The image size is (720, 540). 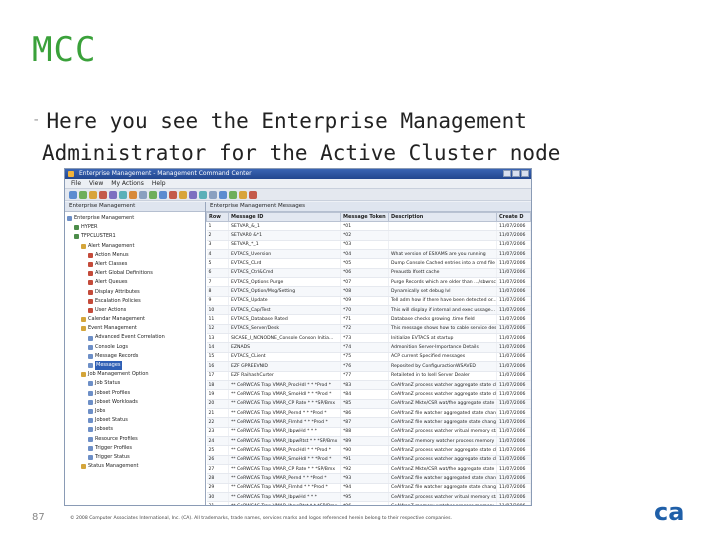 I want to click on maximize-icon, so click(x=516, y=173).